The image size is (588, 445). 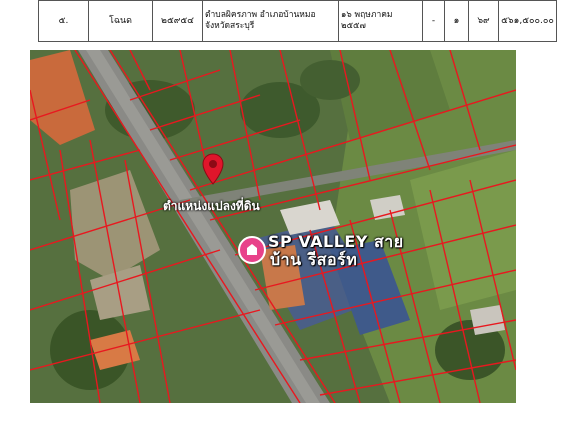 I want to click on place-marker-icon, so click(x=252, y=250).